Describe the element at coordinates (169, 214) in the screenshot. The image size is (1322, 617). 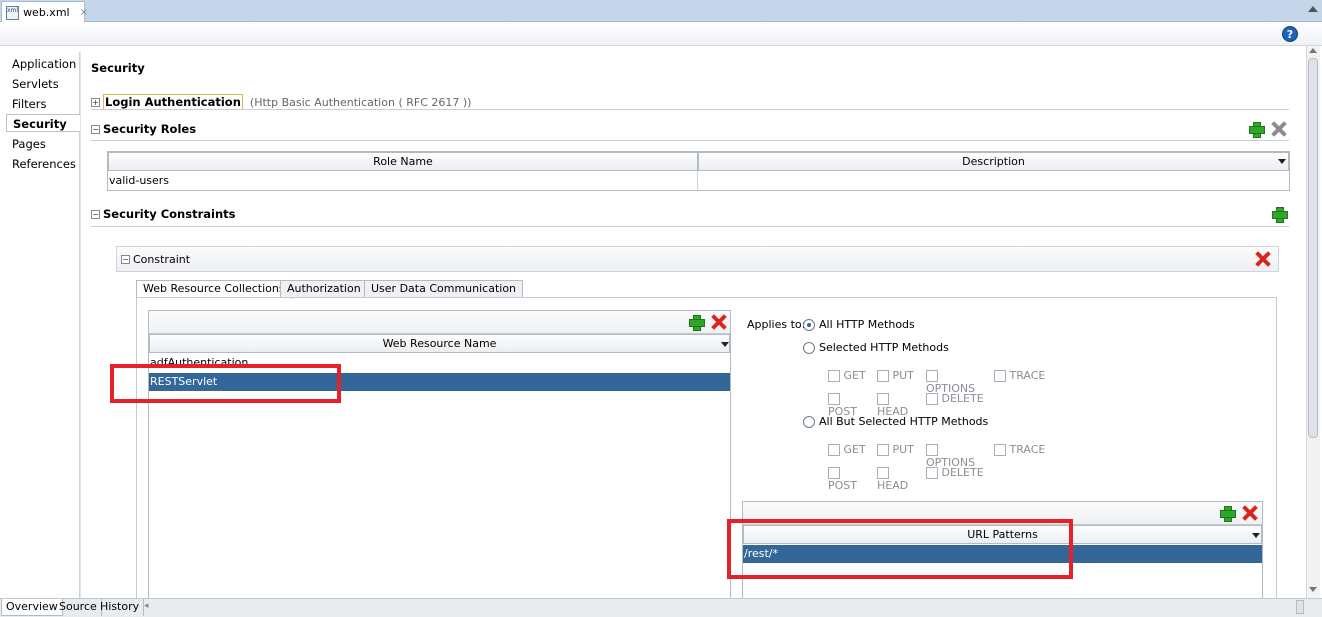
I see `security-constraints-title: Security Constraints` at that location.